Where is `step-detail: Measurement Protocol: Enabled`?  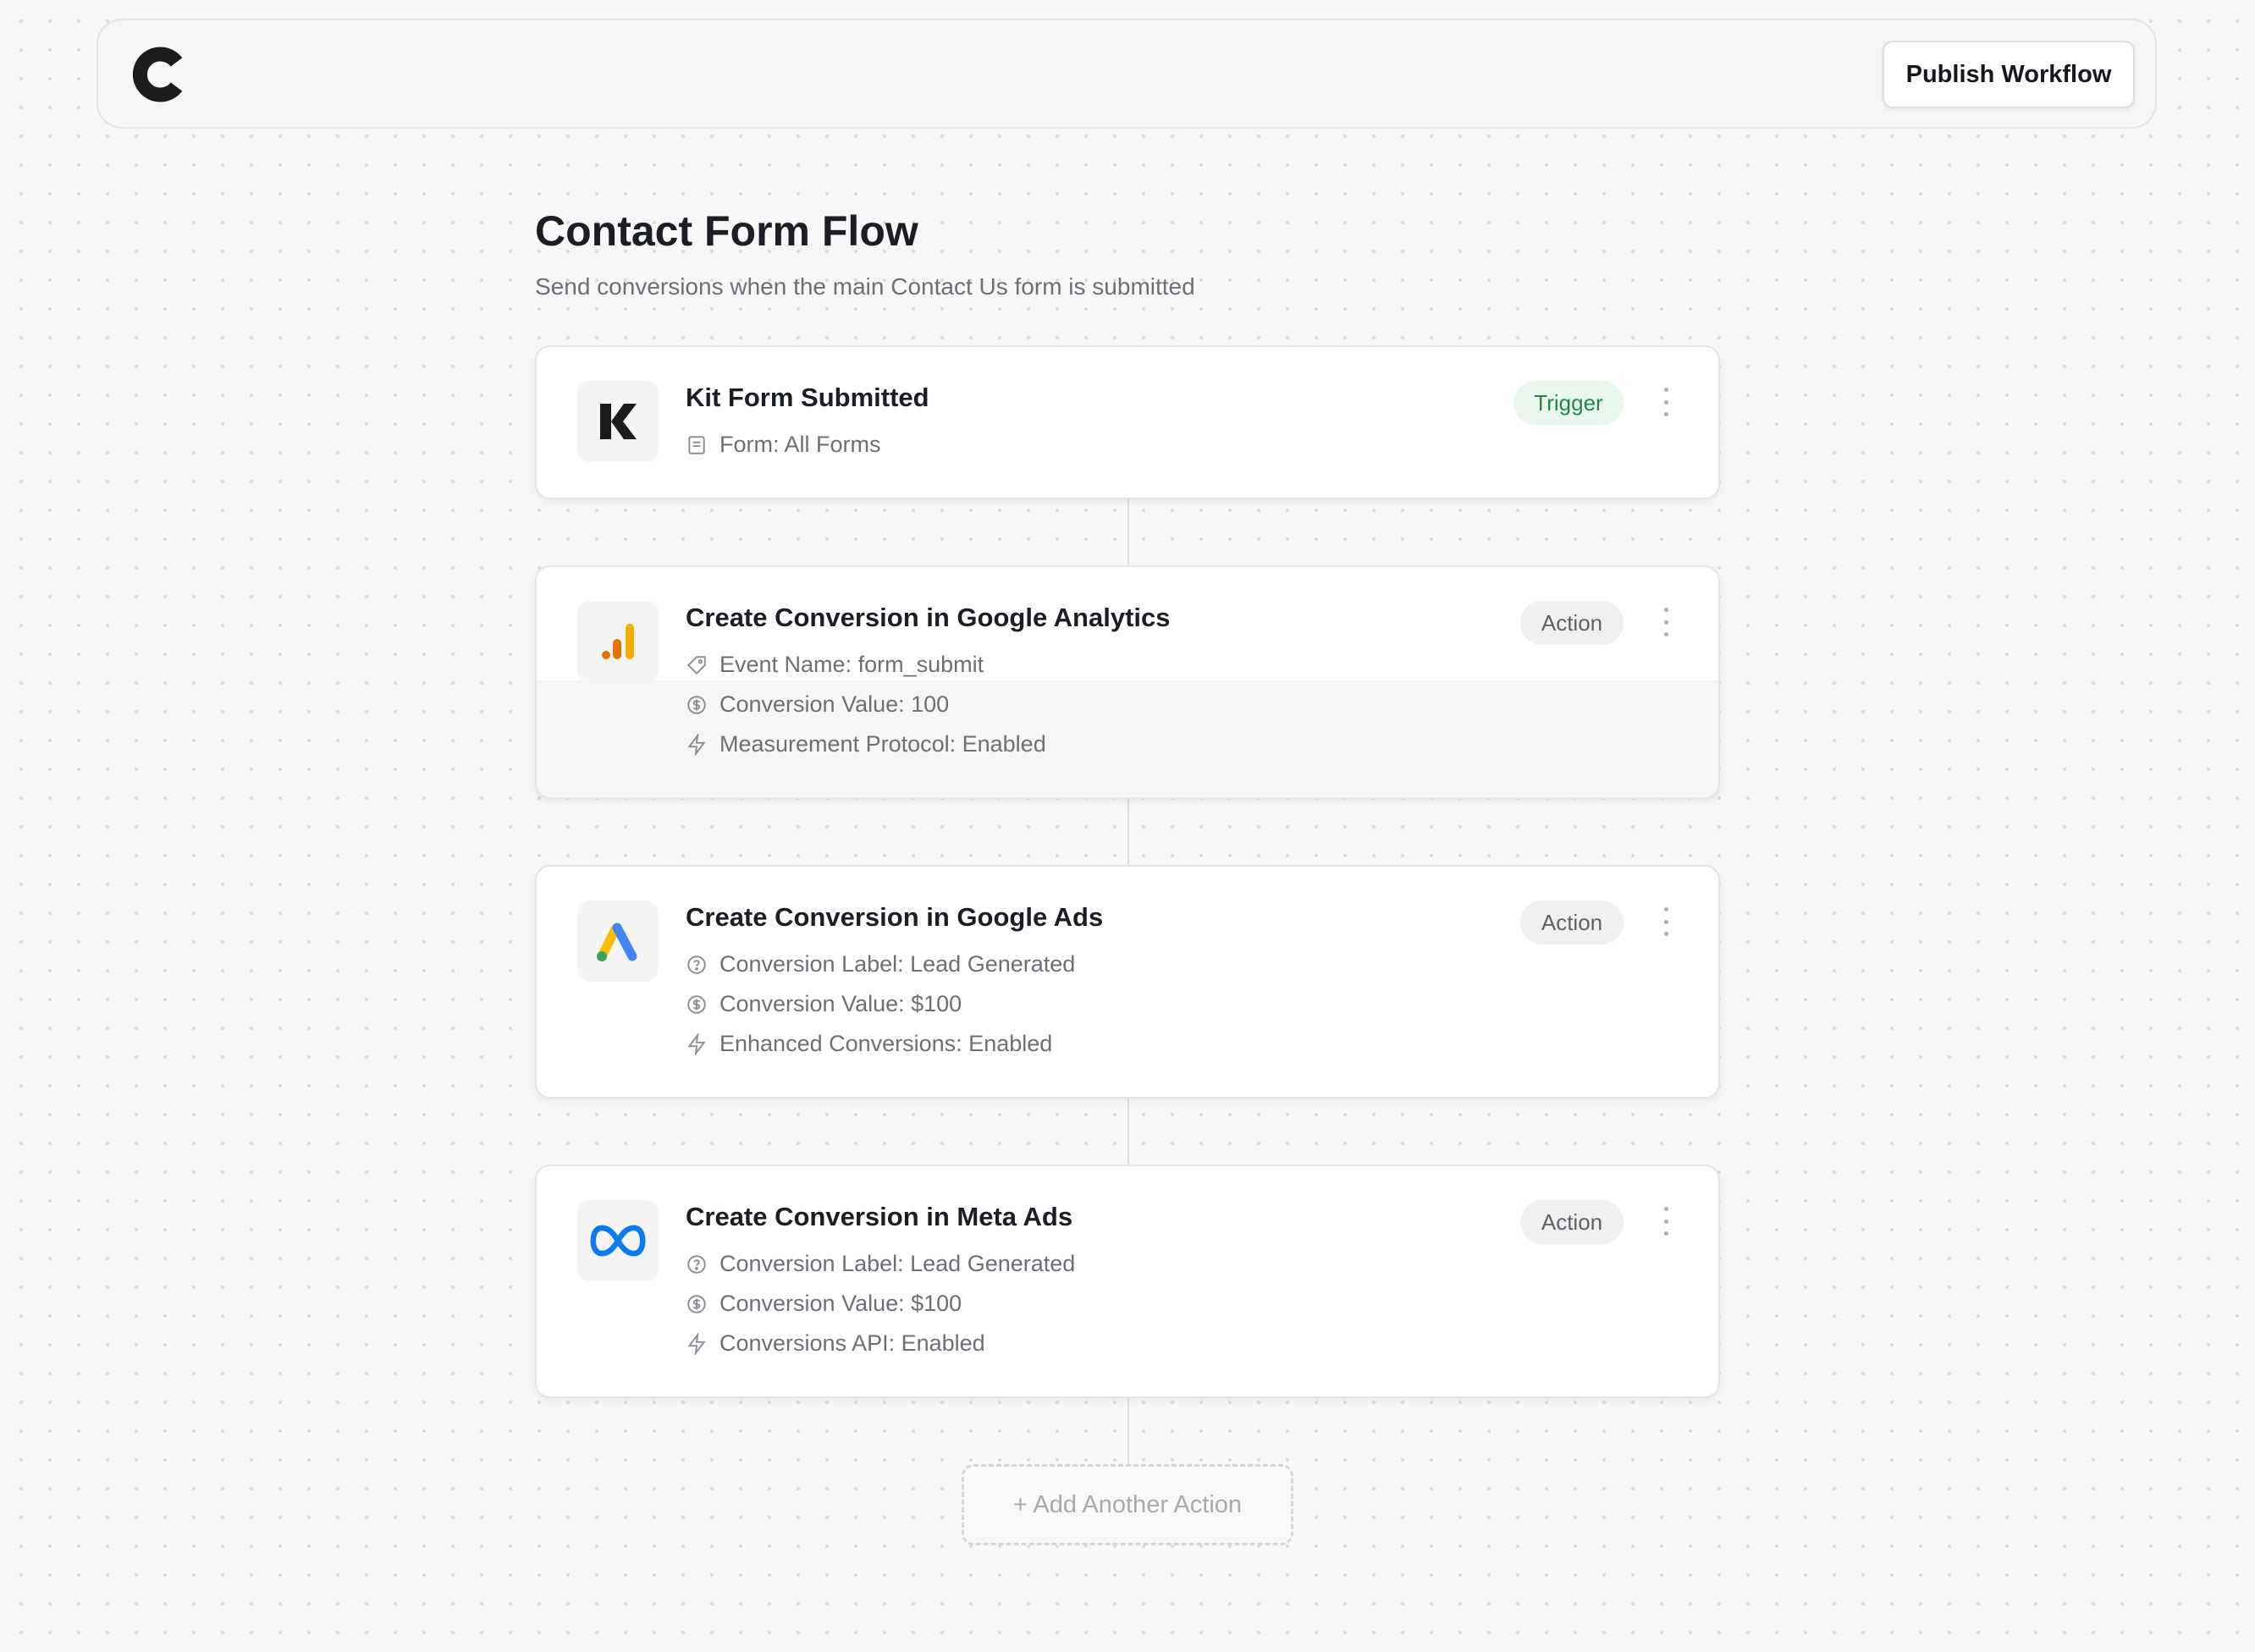
step-detail: Measurement Protocol: Enabled is located at coordinates (866, 744).